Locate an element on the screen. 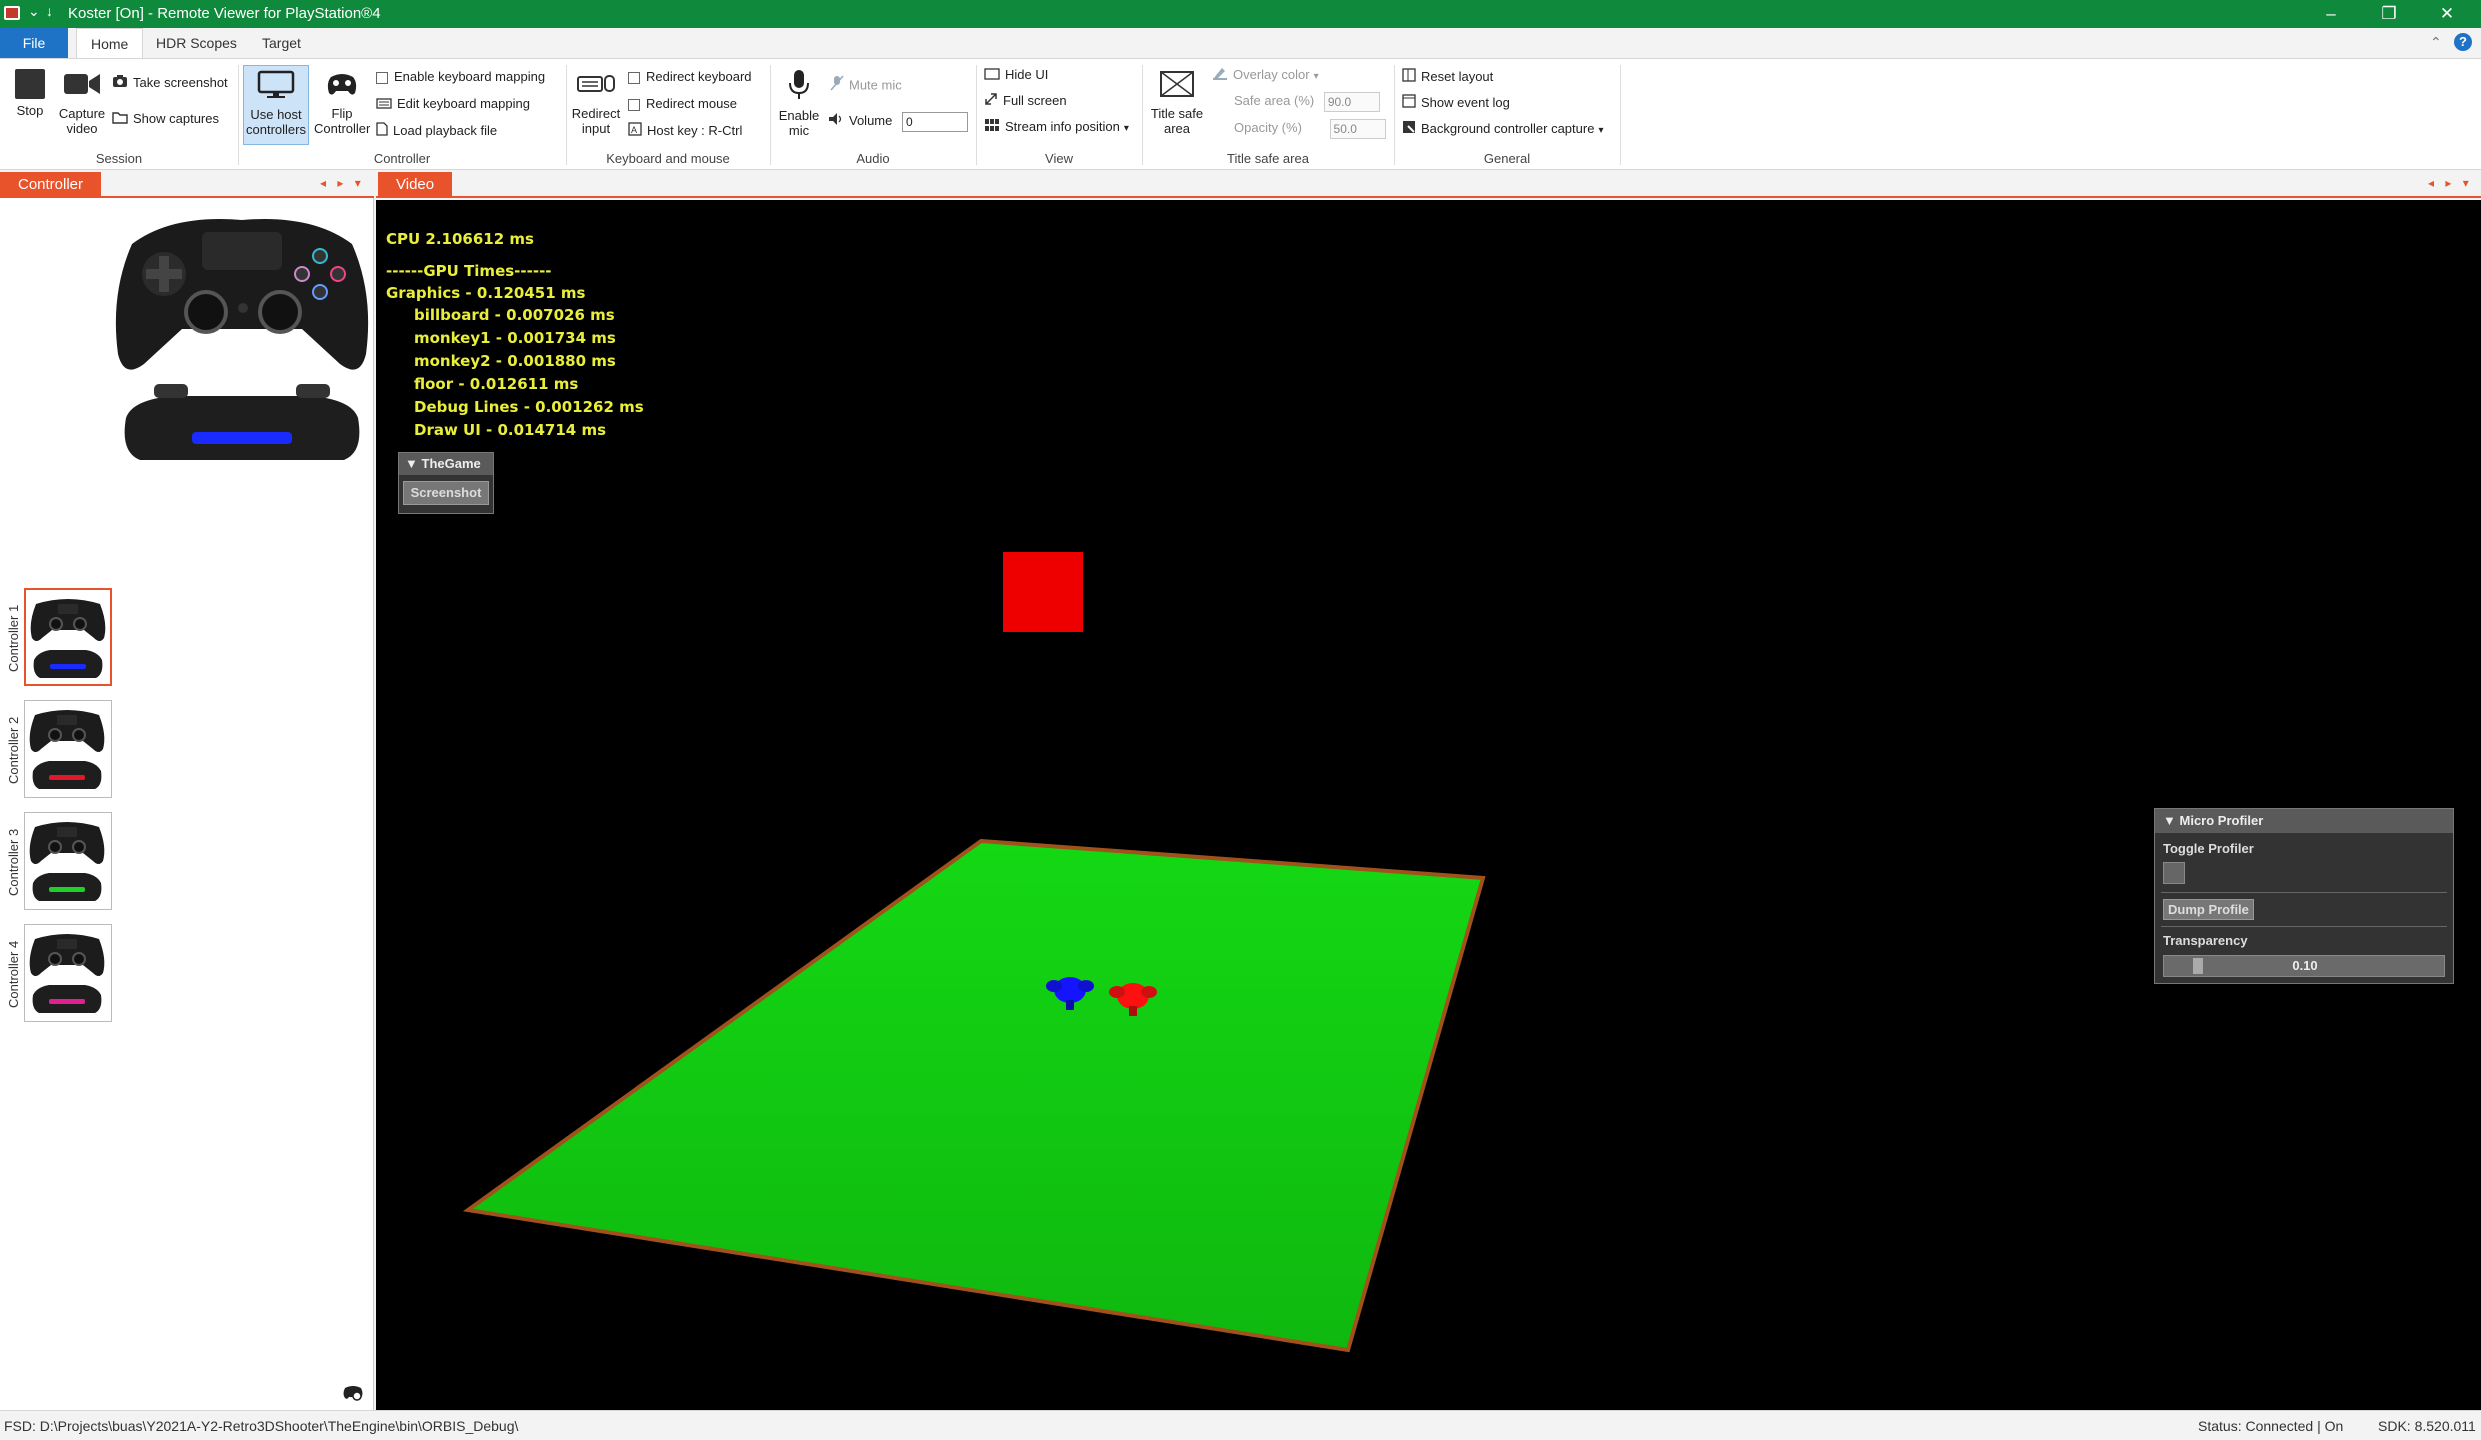 Image resolution: width=2481 pixels, height=1440 pixels. stream-info-position-dropdown: Stream info position ▾ is located at coordinates (1056, 127).